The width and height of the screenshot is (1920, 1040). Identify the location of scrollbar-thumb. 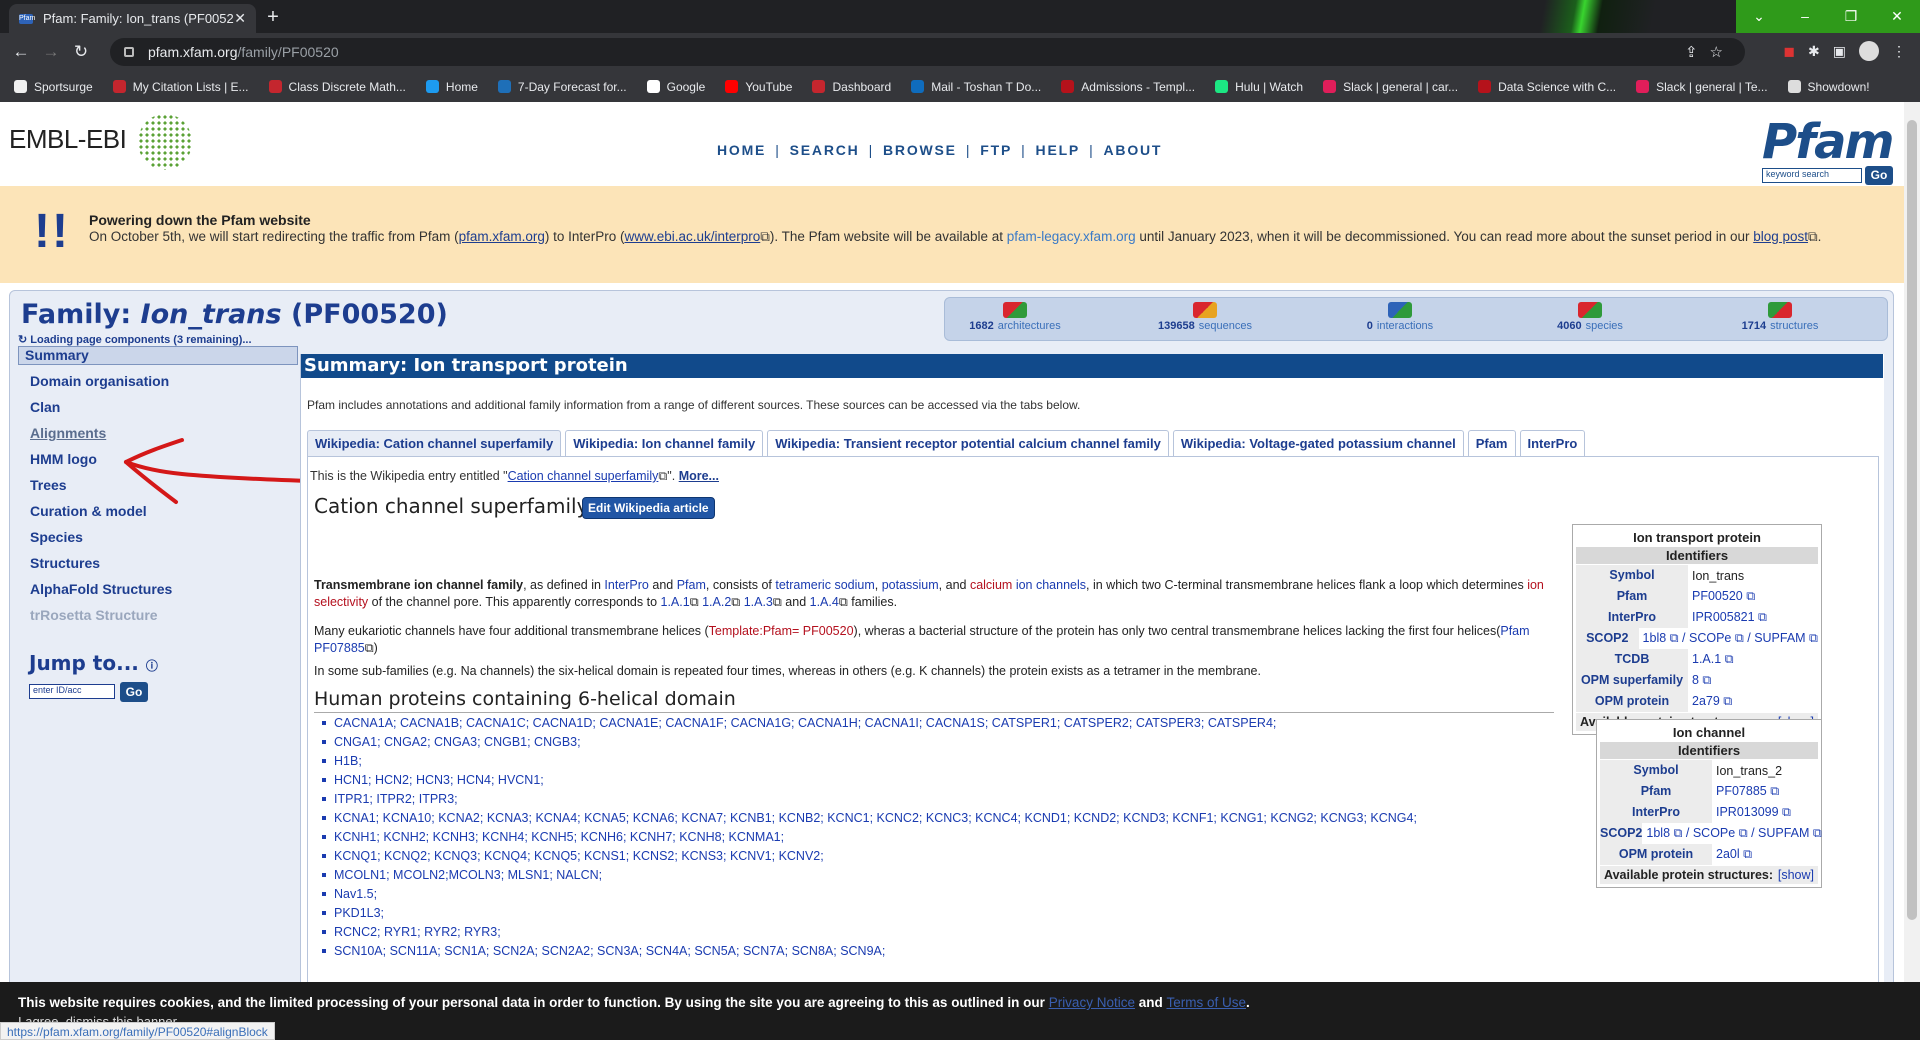
(1912, 520).